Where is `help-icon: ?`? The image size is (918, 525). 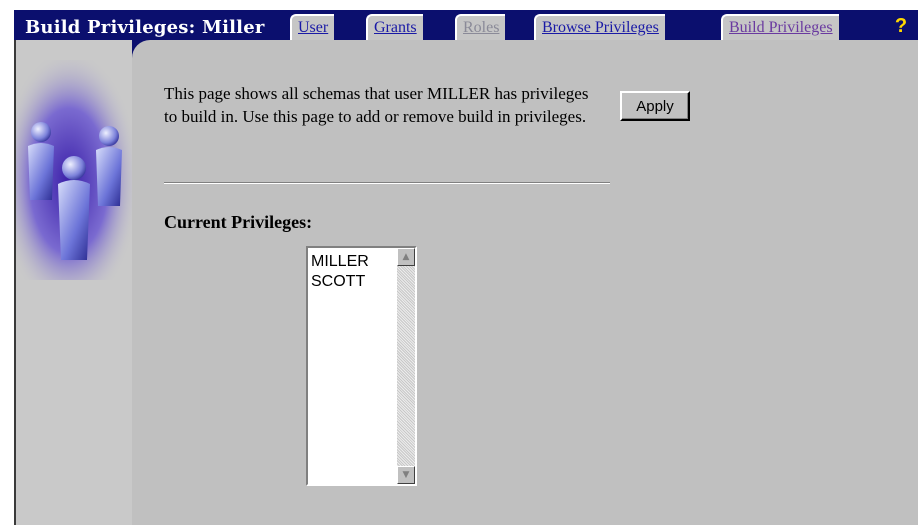 help-icon: ? is located at coordinates (901, 27).